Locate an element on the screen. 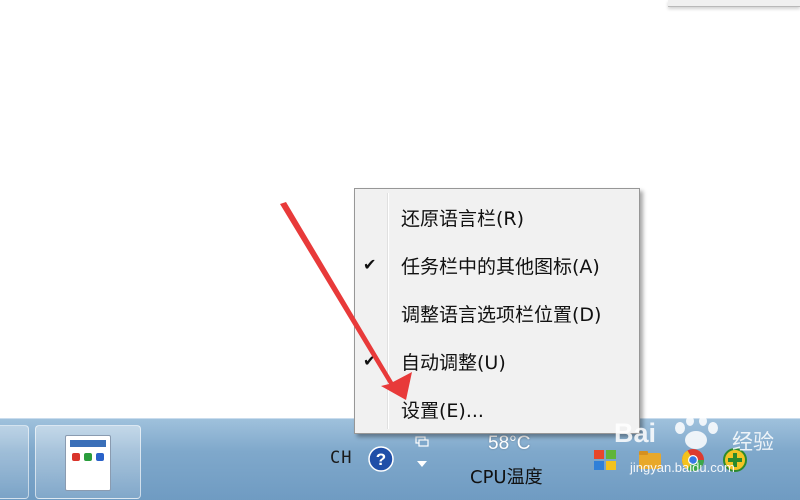 The width and height of the screenshot is (800, 500). menu-item-label: 任务栏中的其他图标(A) is located at coordinates (500, 267).